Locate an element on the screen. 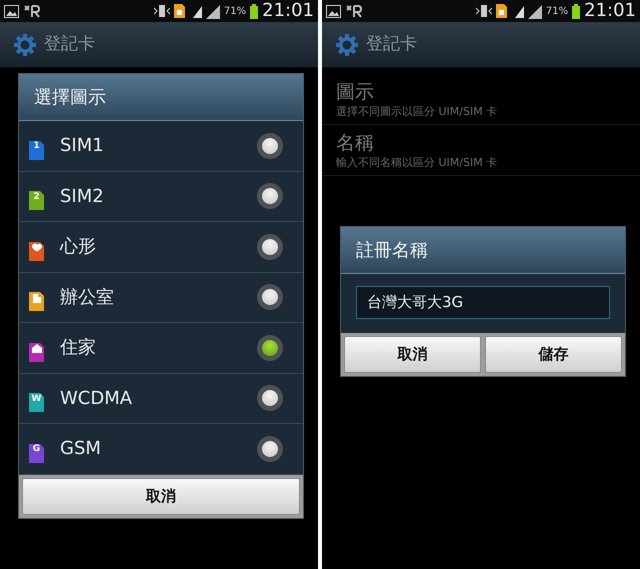 The height and width of the screenshot is (569, 640). name-field: 台灣大哥大3G is located at coordinates (483, 302).